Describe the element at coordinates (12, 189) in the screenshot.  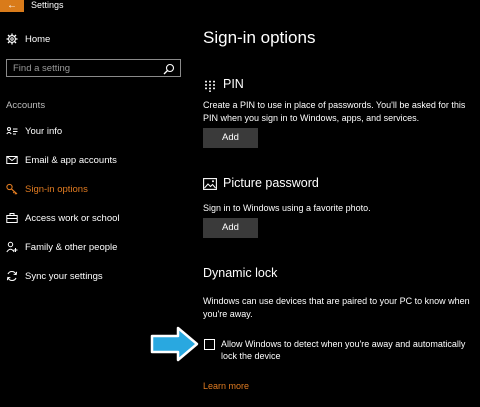
I see `key-icon` at that location.